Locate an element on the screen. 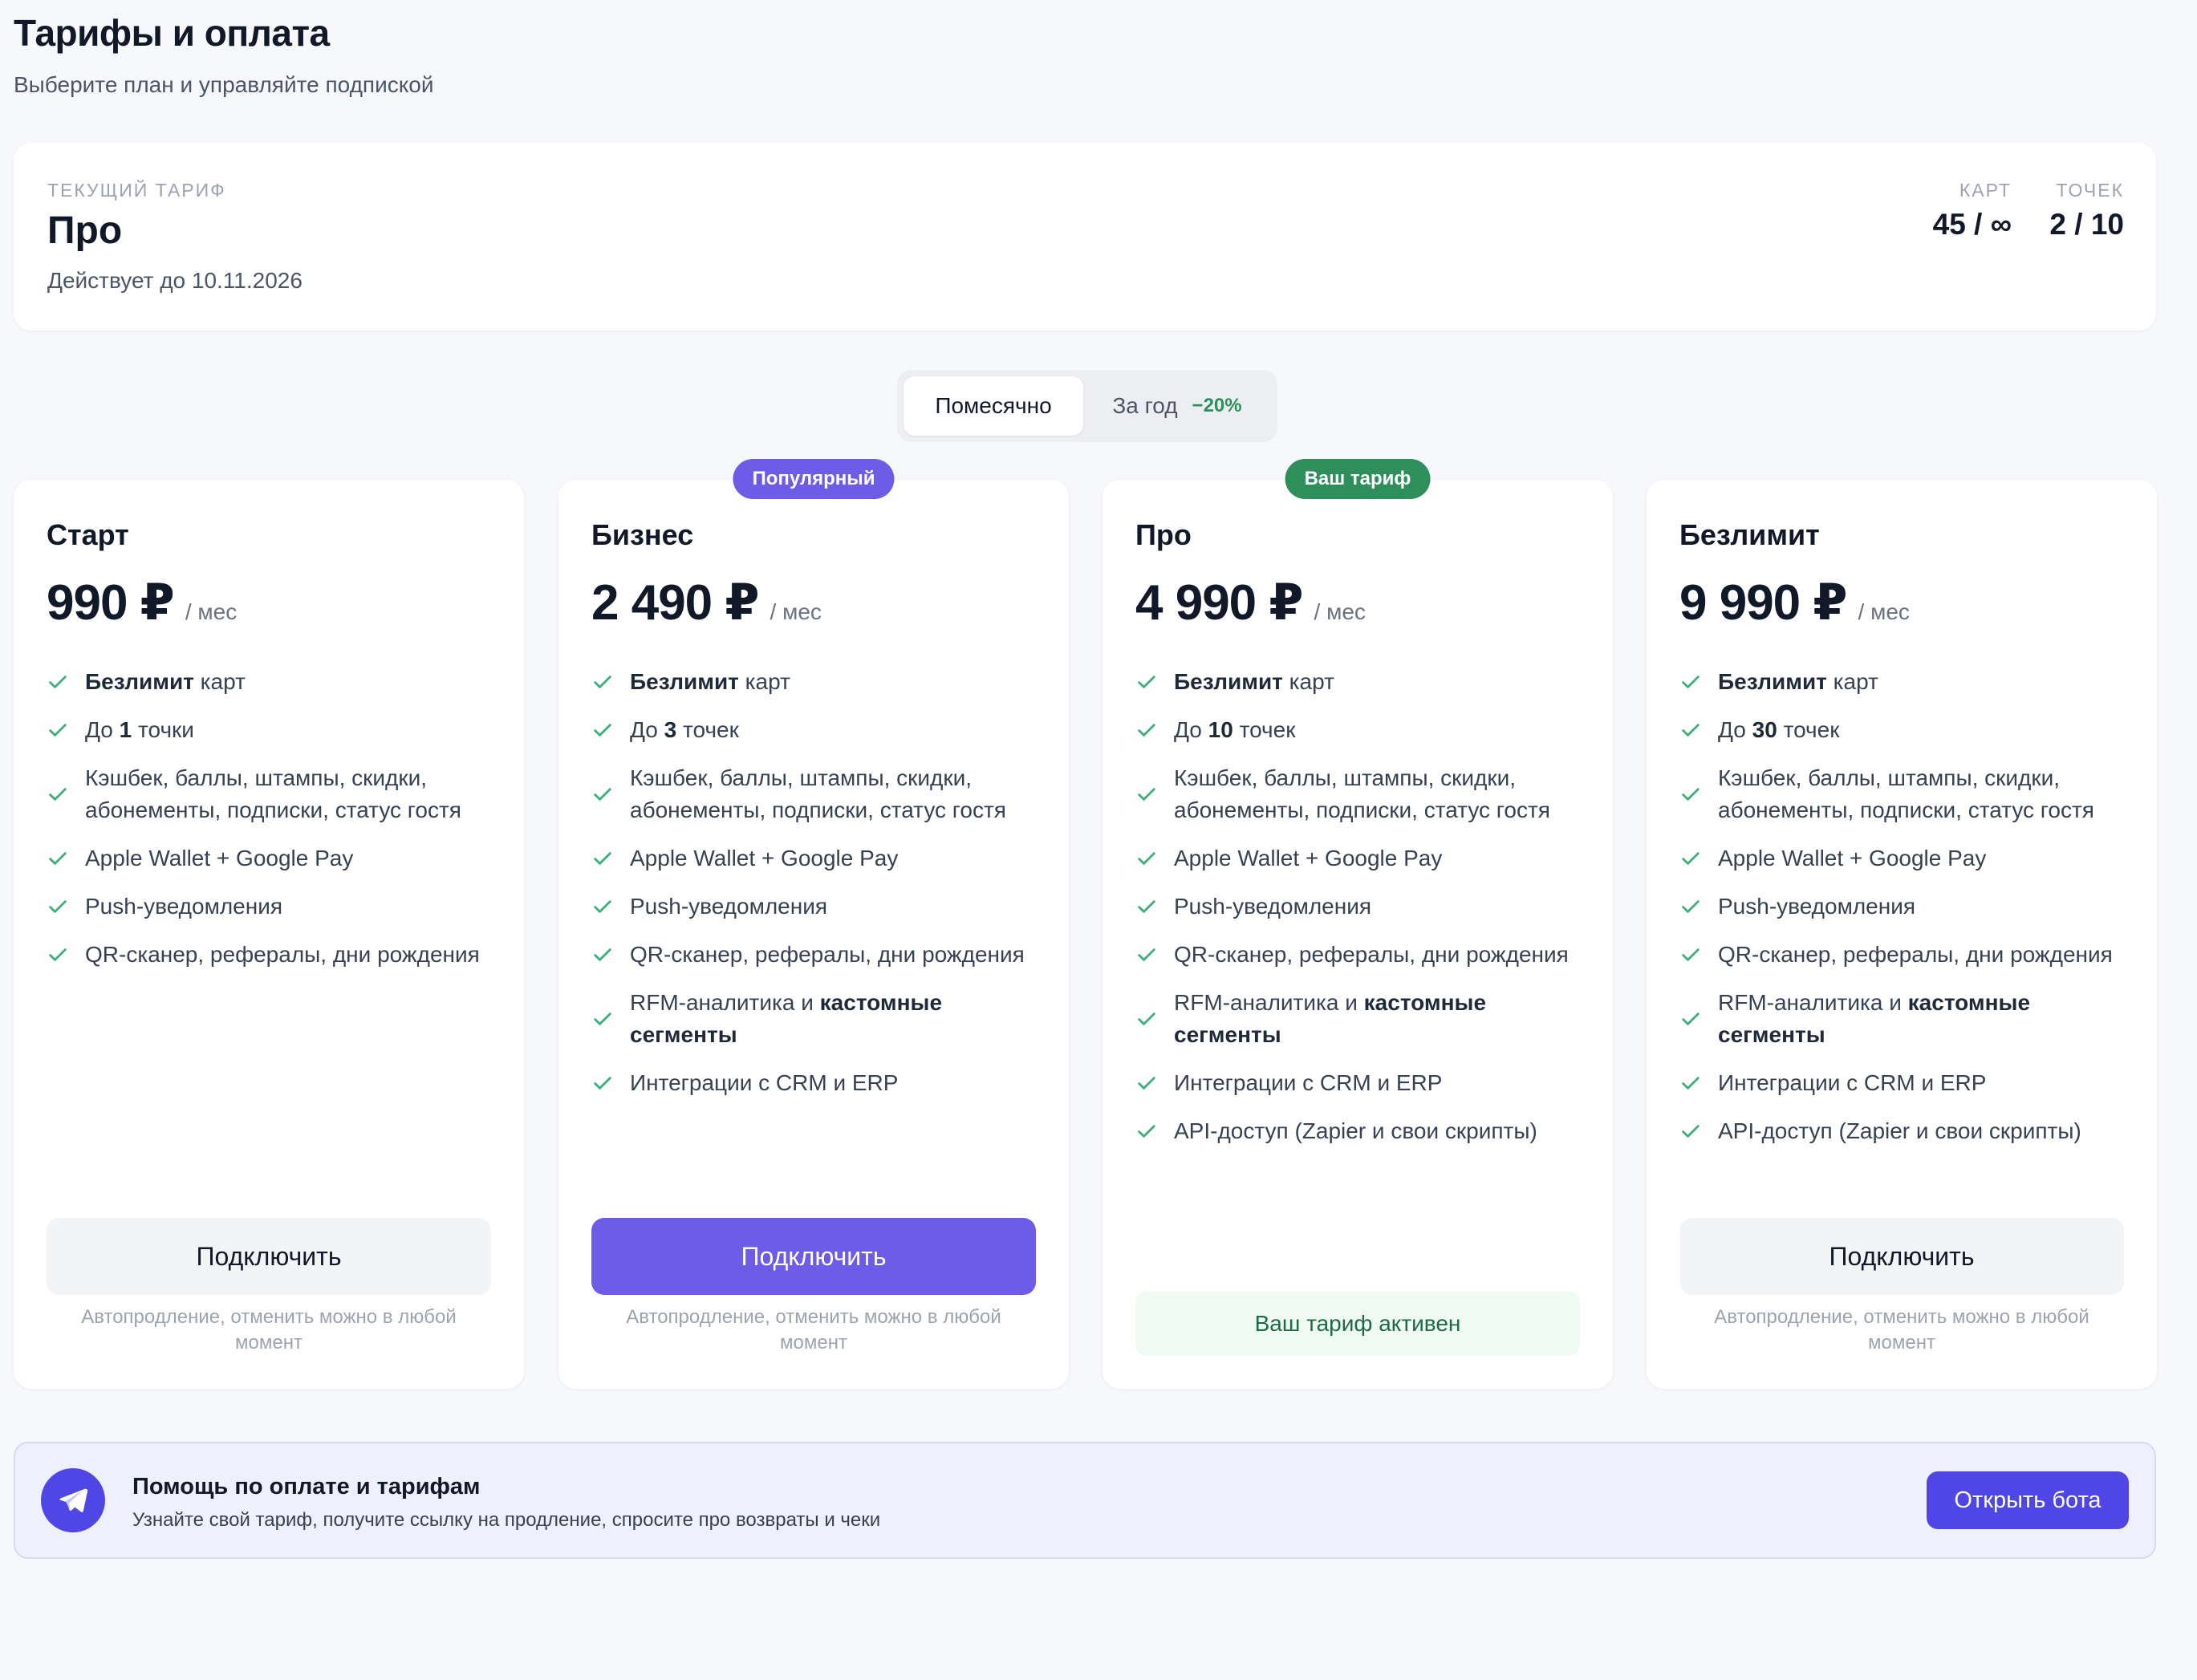  feature-item: До 10 точек is located at coordinates (1364, 730).